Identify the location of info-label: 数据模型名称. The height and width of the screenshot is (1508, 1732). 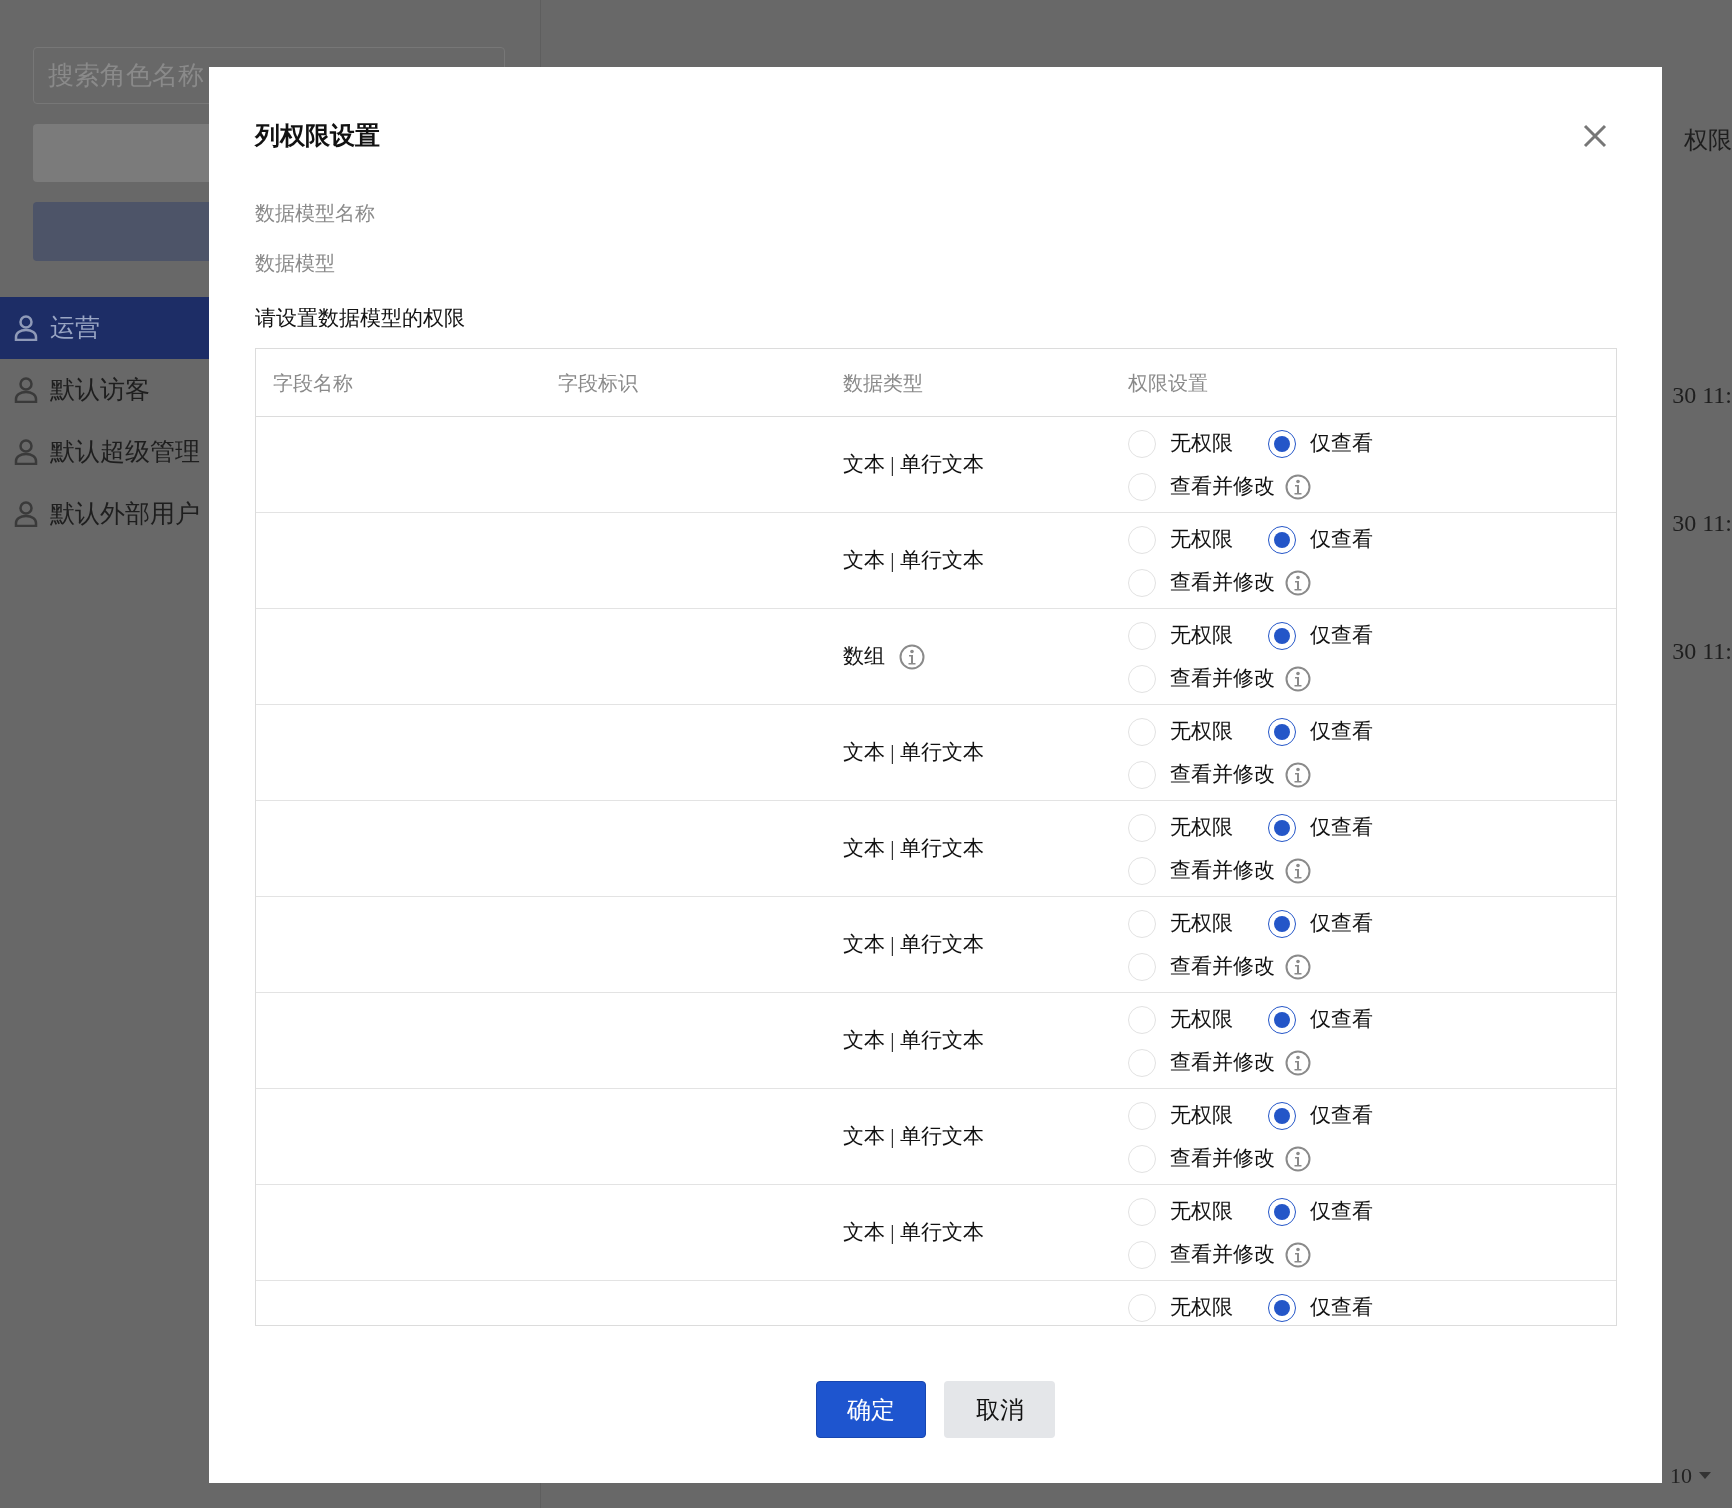
(315, 212).